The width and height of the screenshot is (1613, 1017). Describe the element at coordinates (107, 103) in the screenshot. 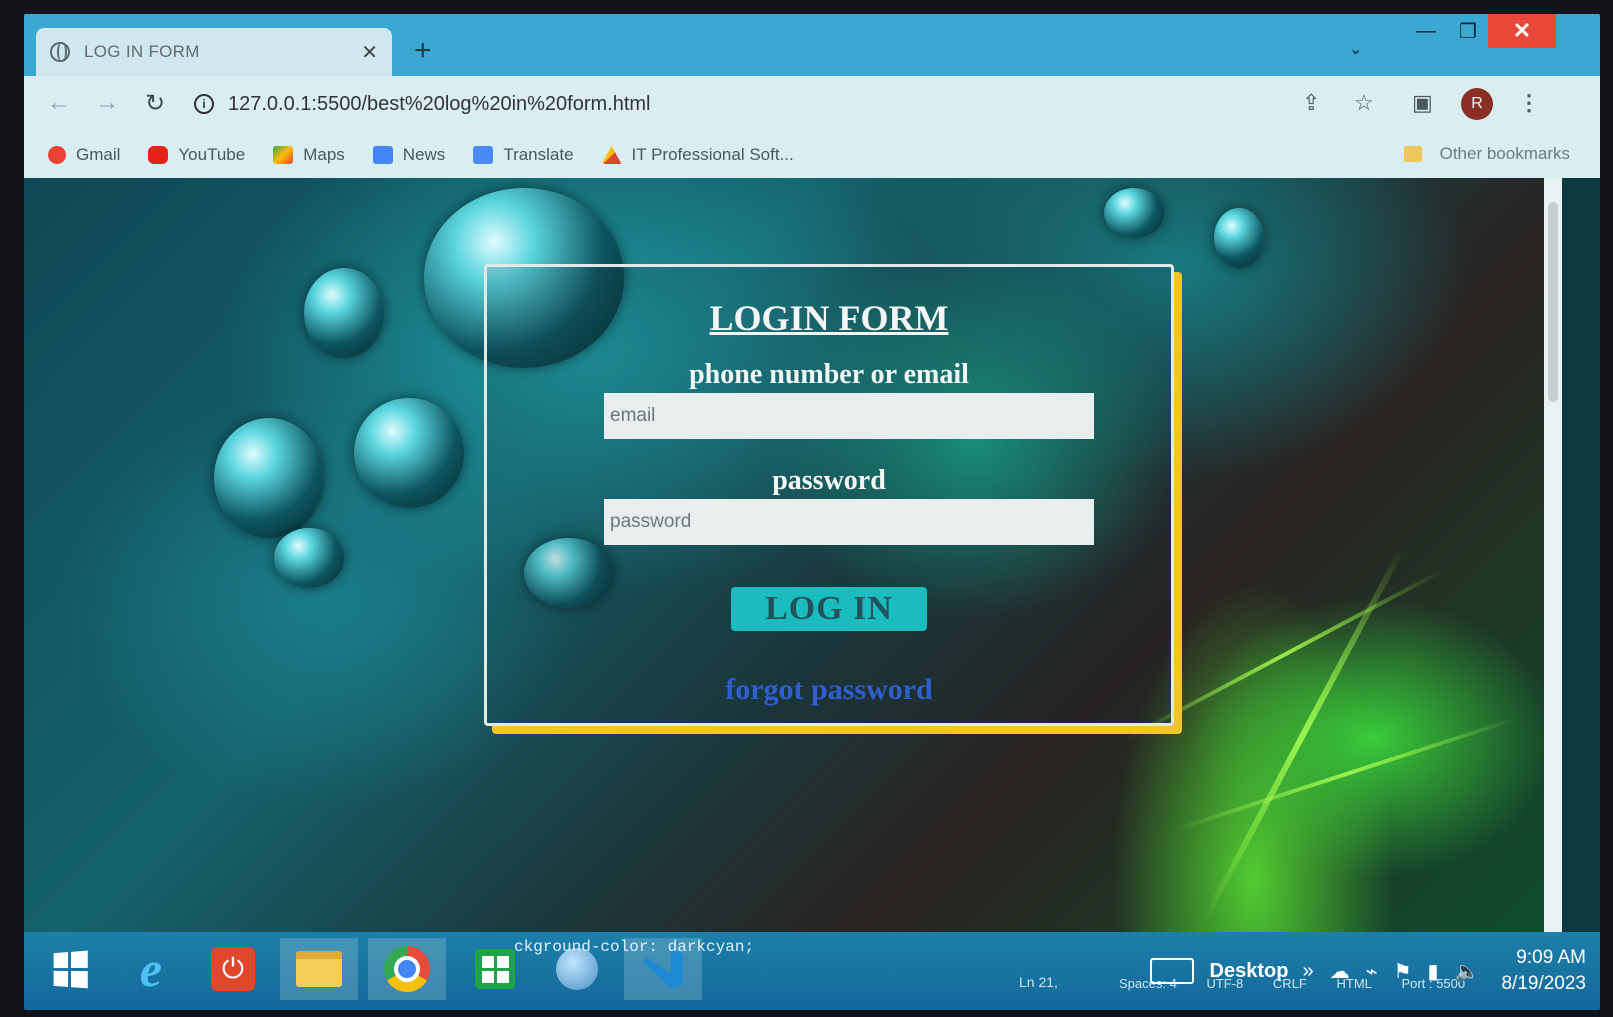

I see `forward-arrow-icon: →` at that location.